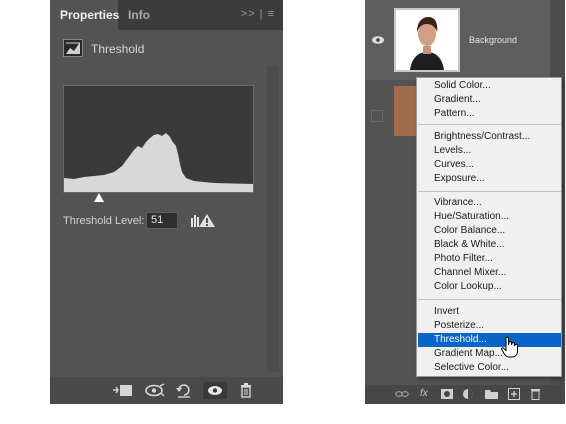  I want to click on second-layer-thumbnail, so click(405, 111).